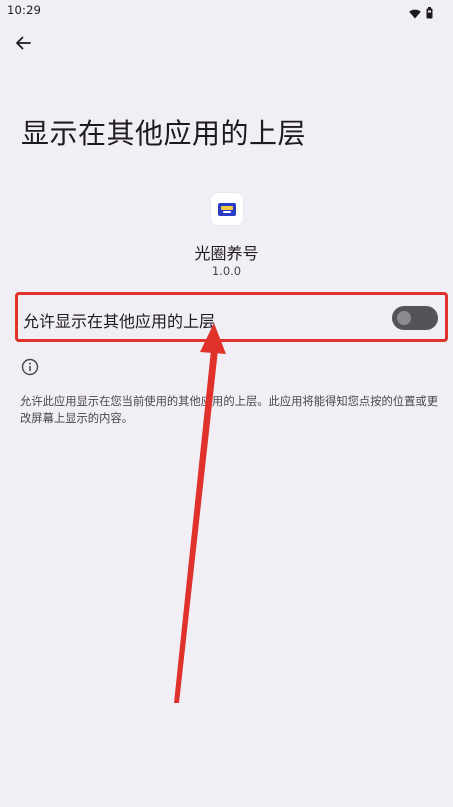 This screenshot has height=807, width=453. I want to click on back-button, so click(23, 45).